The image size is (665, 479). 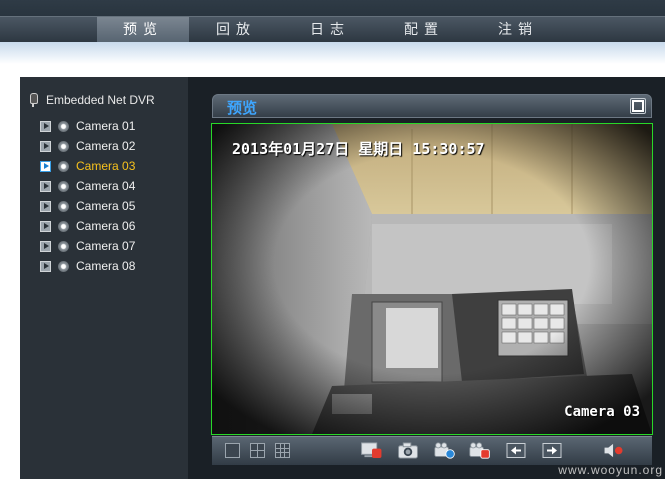 I want to click on stop-record-icon, so click(x=480, y=450).